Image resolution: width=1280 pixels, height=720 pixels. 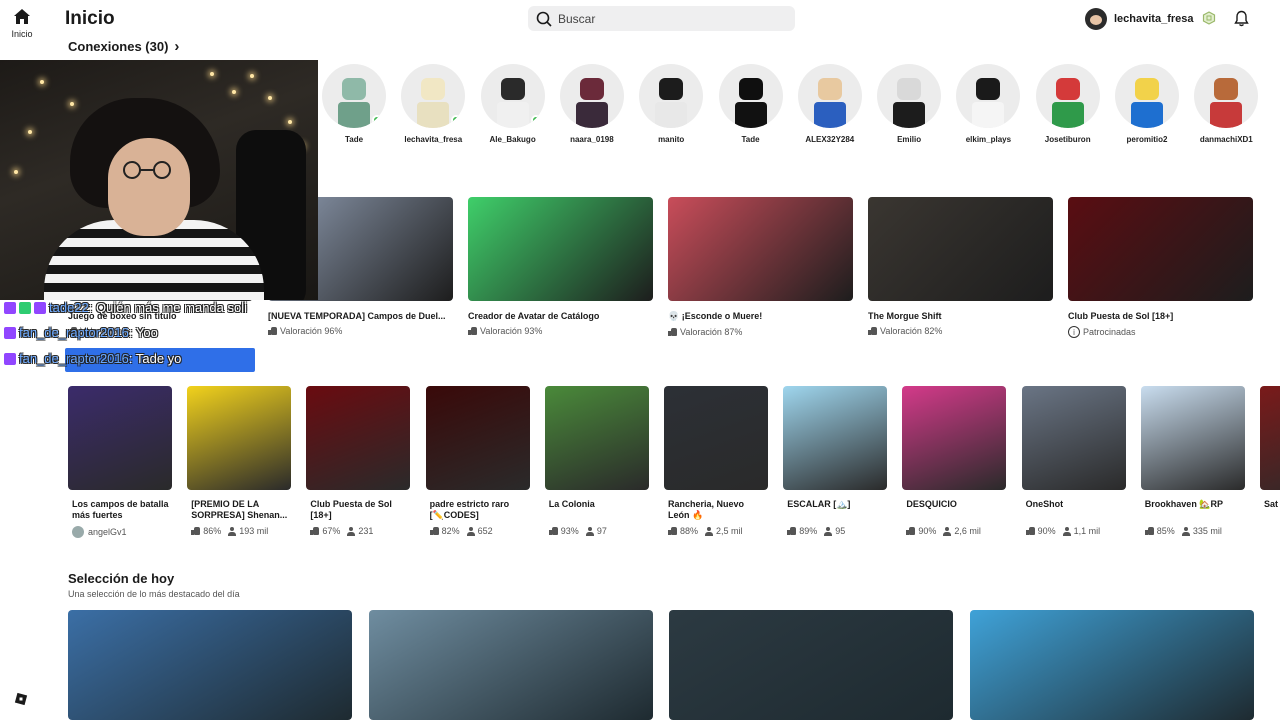 I want to click on friend-name: lechavita_fresa, so click(x=433, y=139).